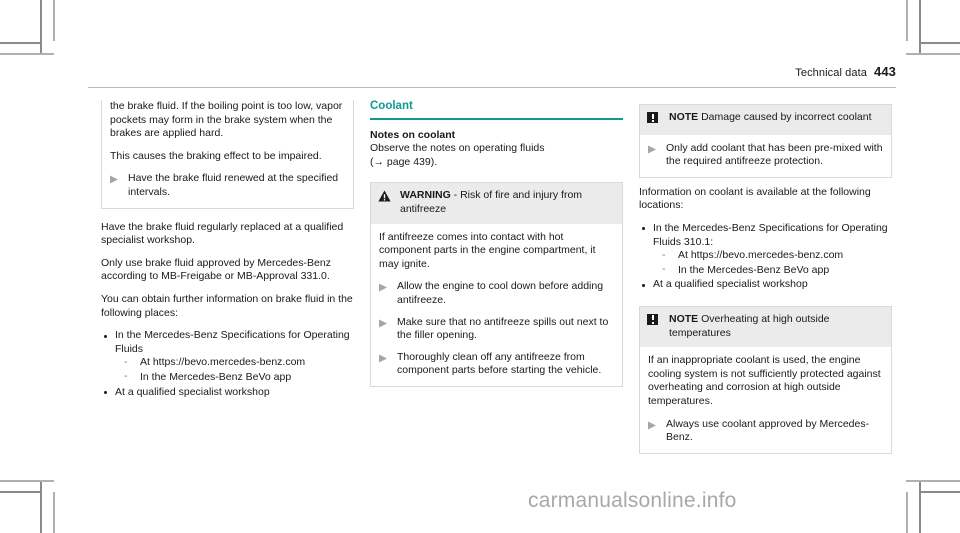 The width and height of the screenshot is (960, 533). What do you see at coordinates (492, 77) in the screenshot?
I see `page-running-head: Technical data 443` at bounding box center [492, 77].